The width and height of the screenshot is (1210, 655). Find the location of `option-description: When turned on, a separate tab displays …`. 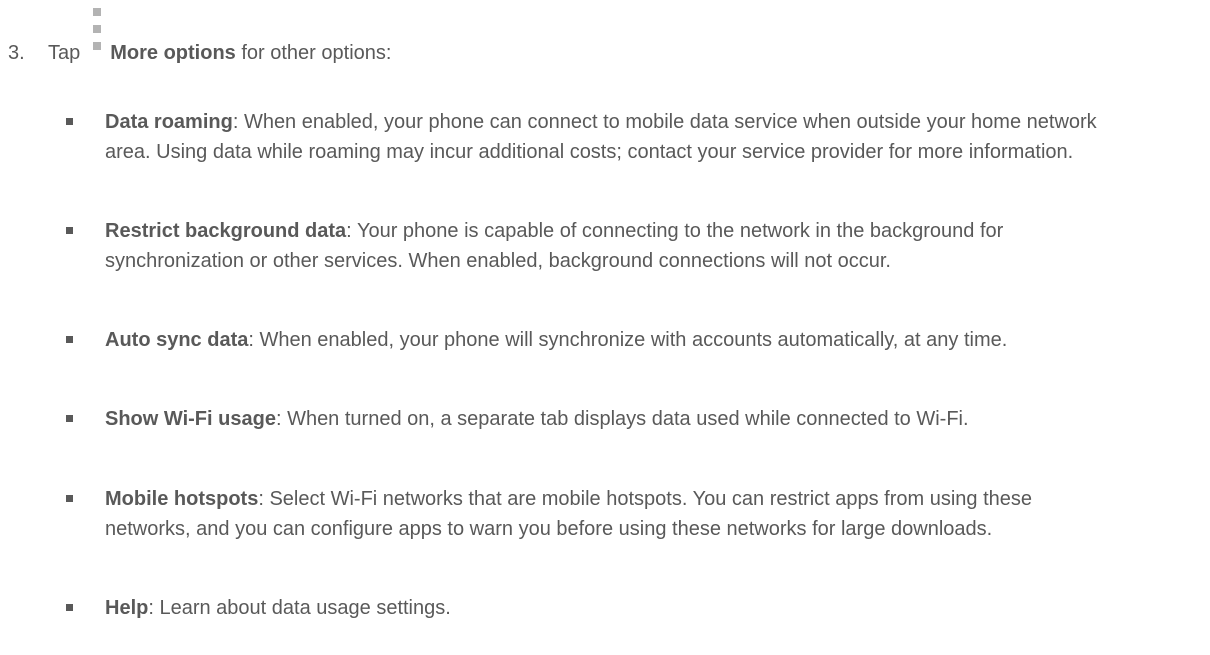

option-description: When turned on, a separate tab displays … is located at coordinates (628, 419).